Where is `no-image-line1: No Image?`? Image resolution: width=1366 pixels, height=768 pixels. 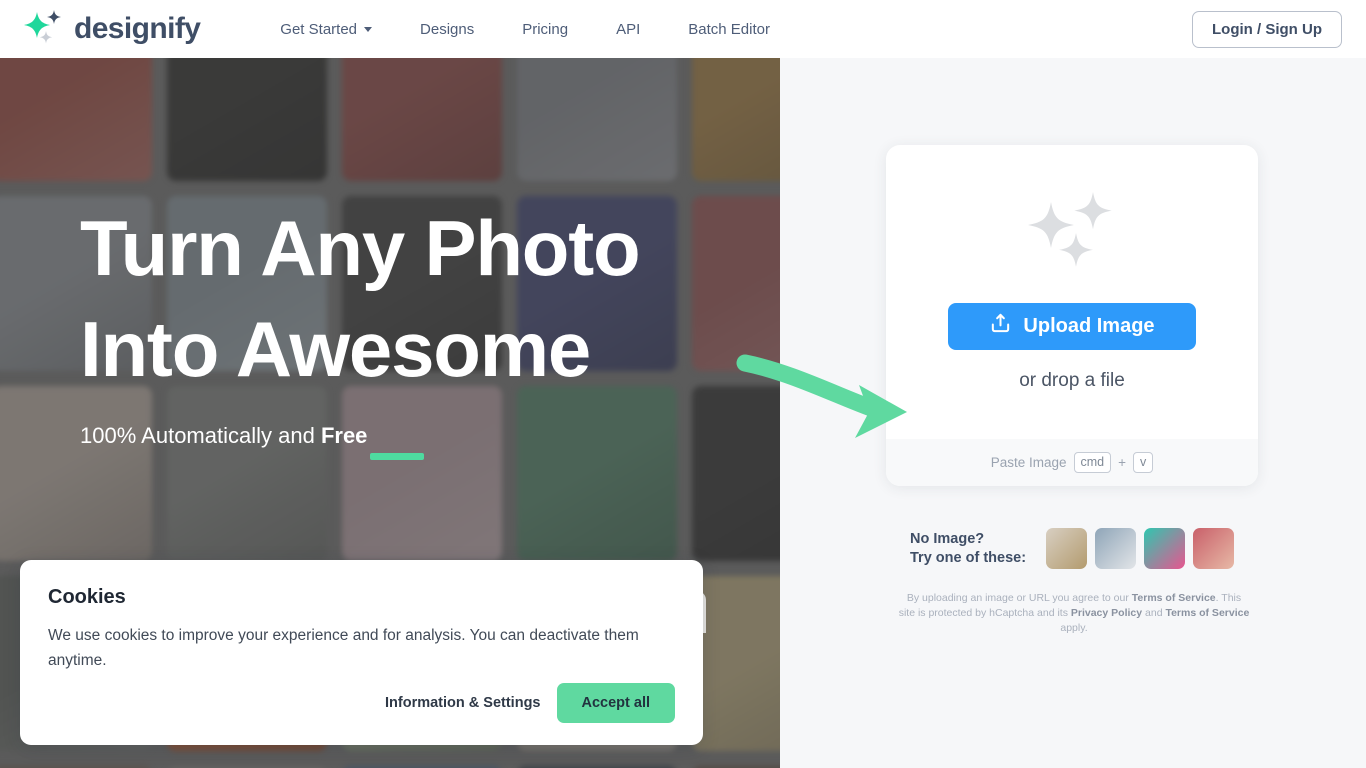
no-image-line1: No Image? is located at coordinates (947, 538).